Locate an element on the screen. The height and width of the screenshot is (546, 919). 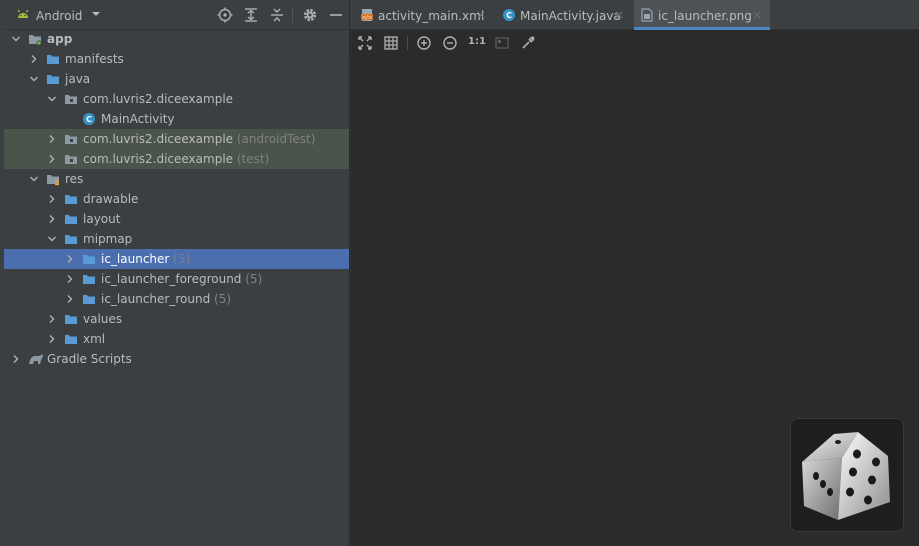
dice-icon is located at coordinates (846, 476).